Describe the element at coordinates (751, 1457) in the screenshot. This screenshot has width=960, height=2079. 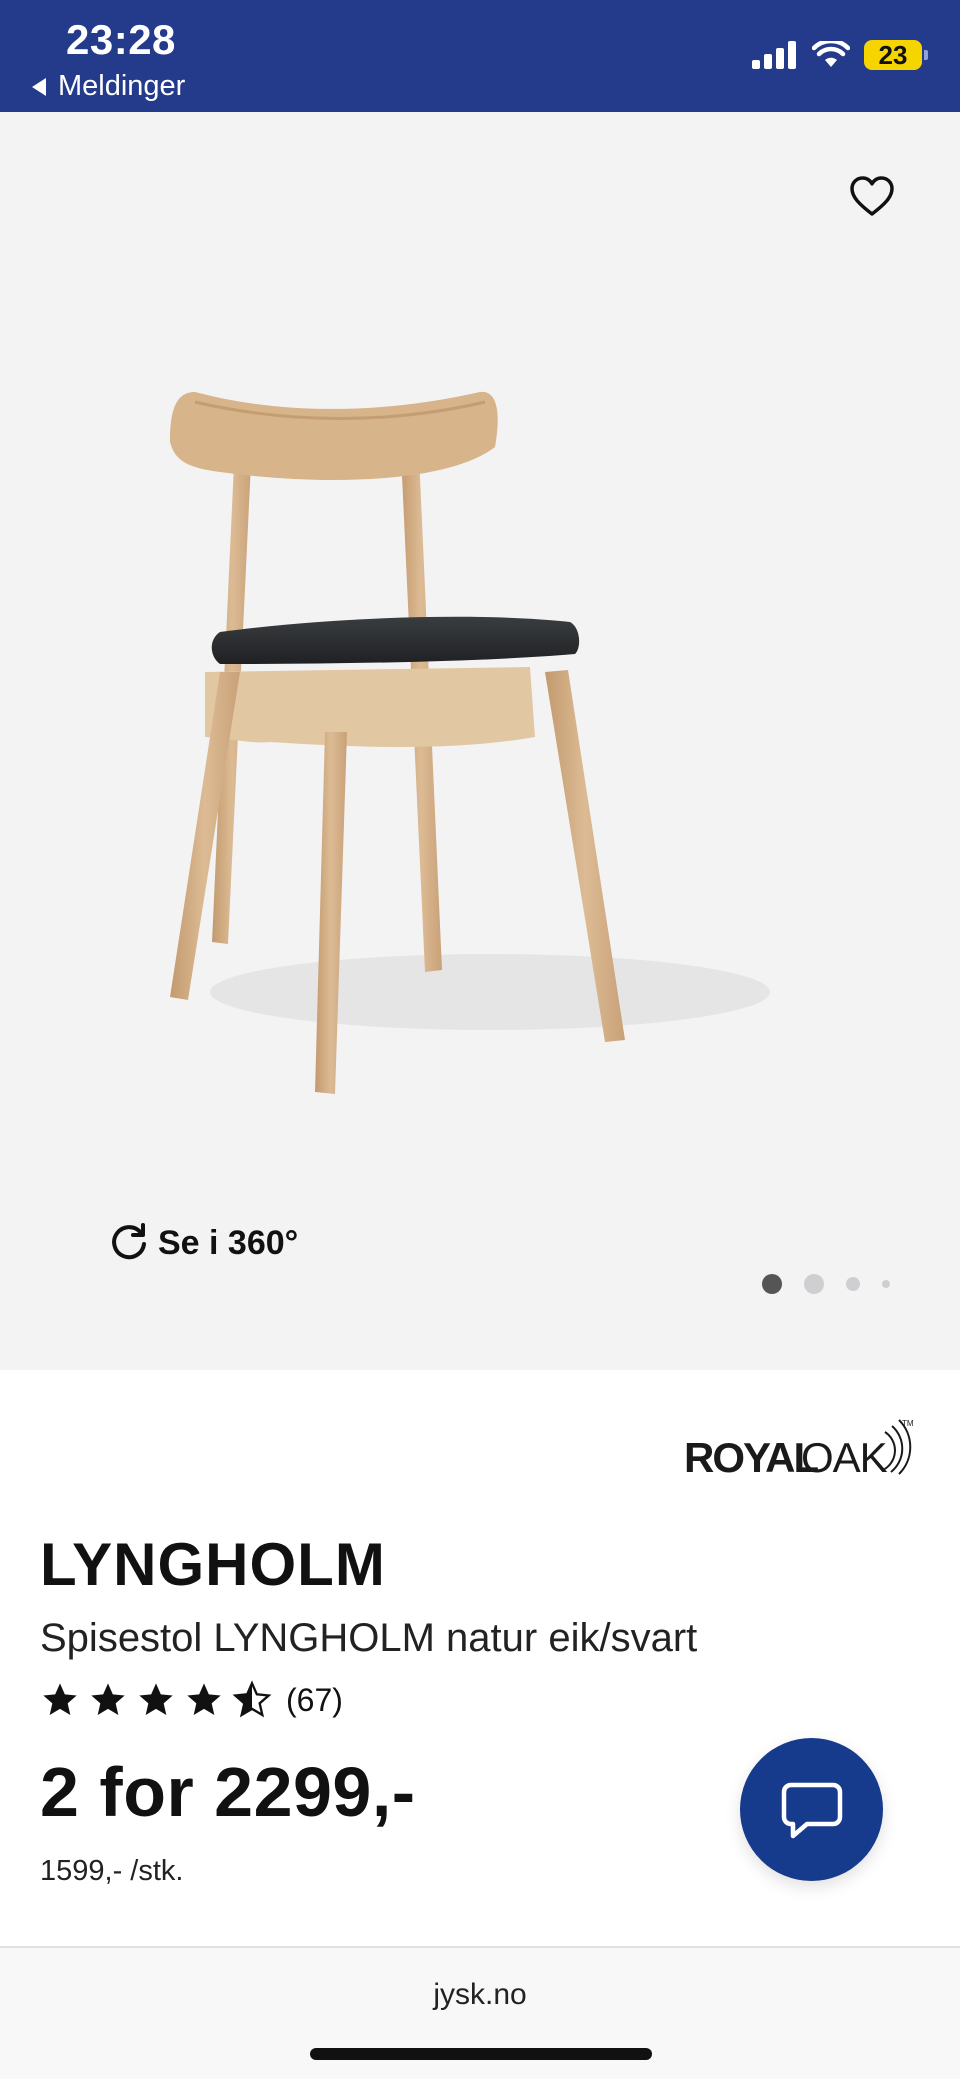
I see `svg-text: ROYAL` at that location.